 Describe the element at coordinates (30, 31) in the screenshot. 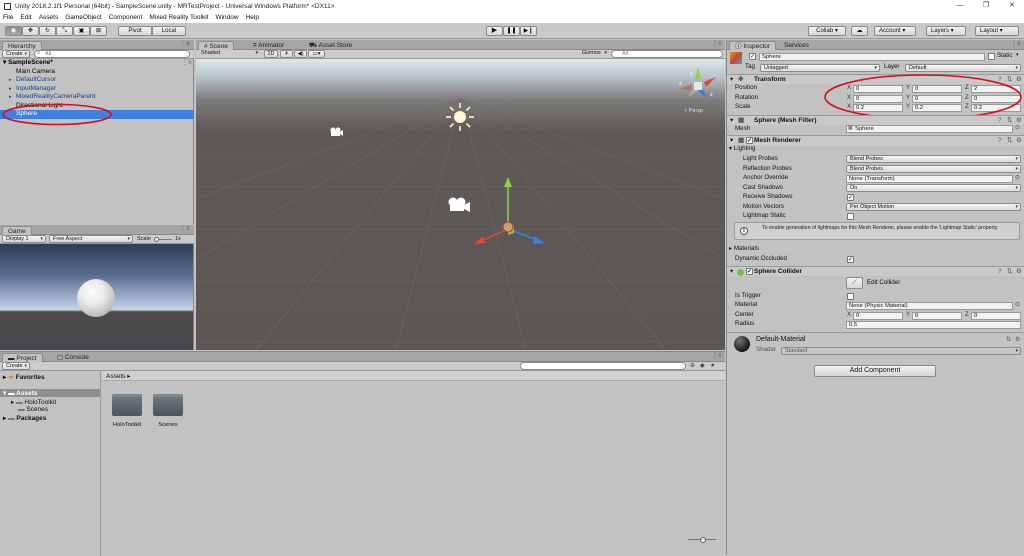

I see `move-tool-icon: ✥` at that location.